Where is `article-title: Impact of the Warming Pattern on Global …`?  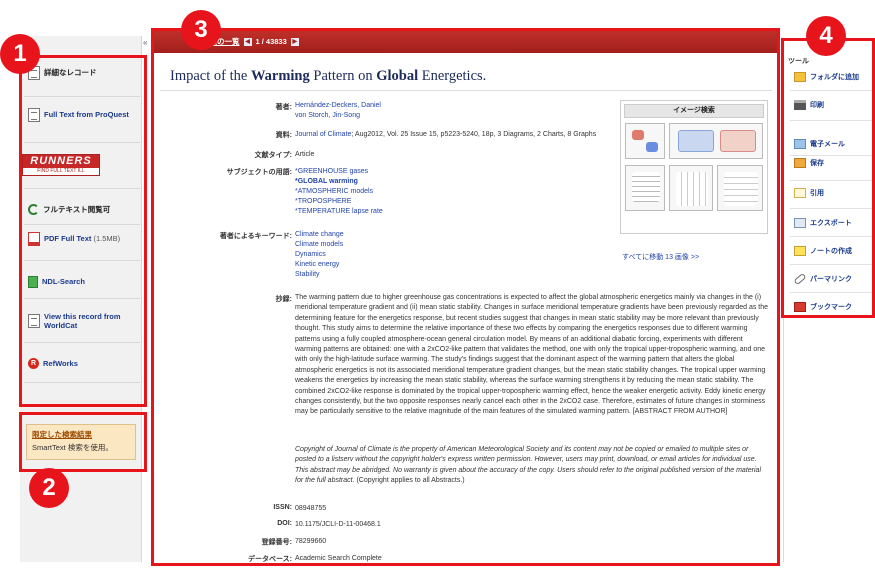 article-title: Impact of the Warming Pattern on Global … is located at coordinates (328, 76).